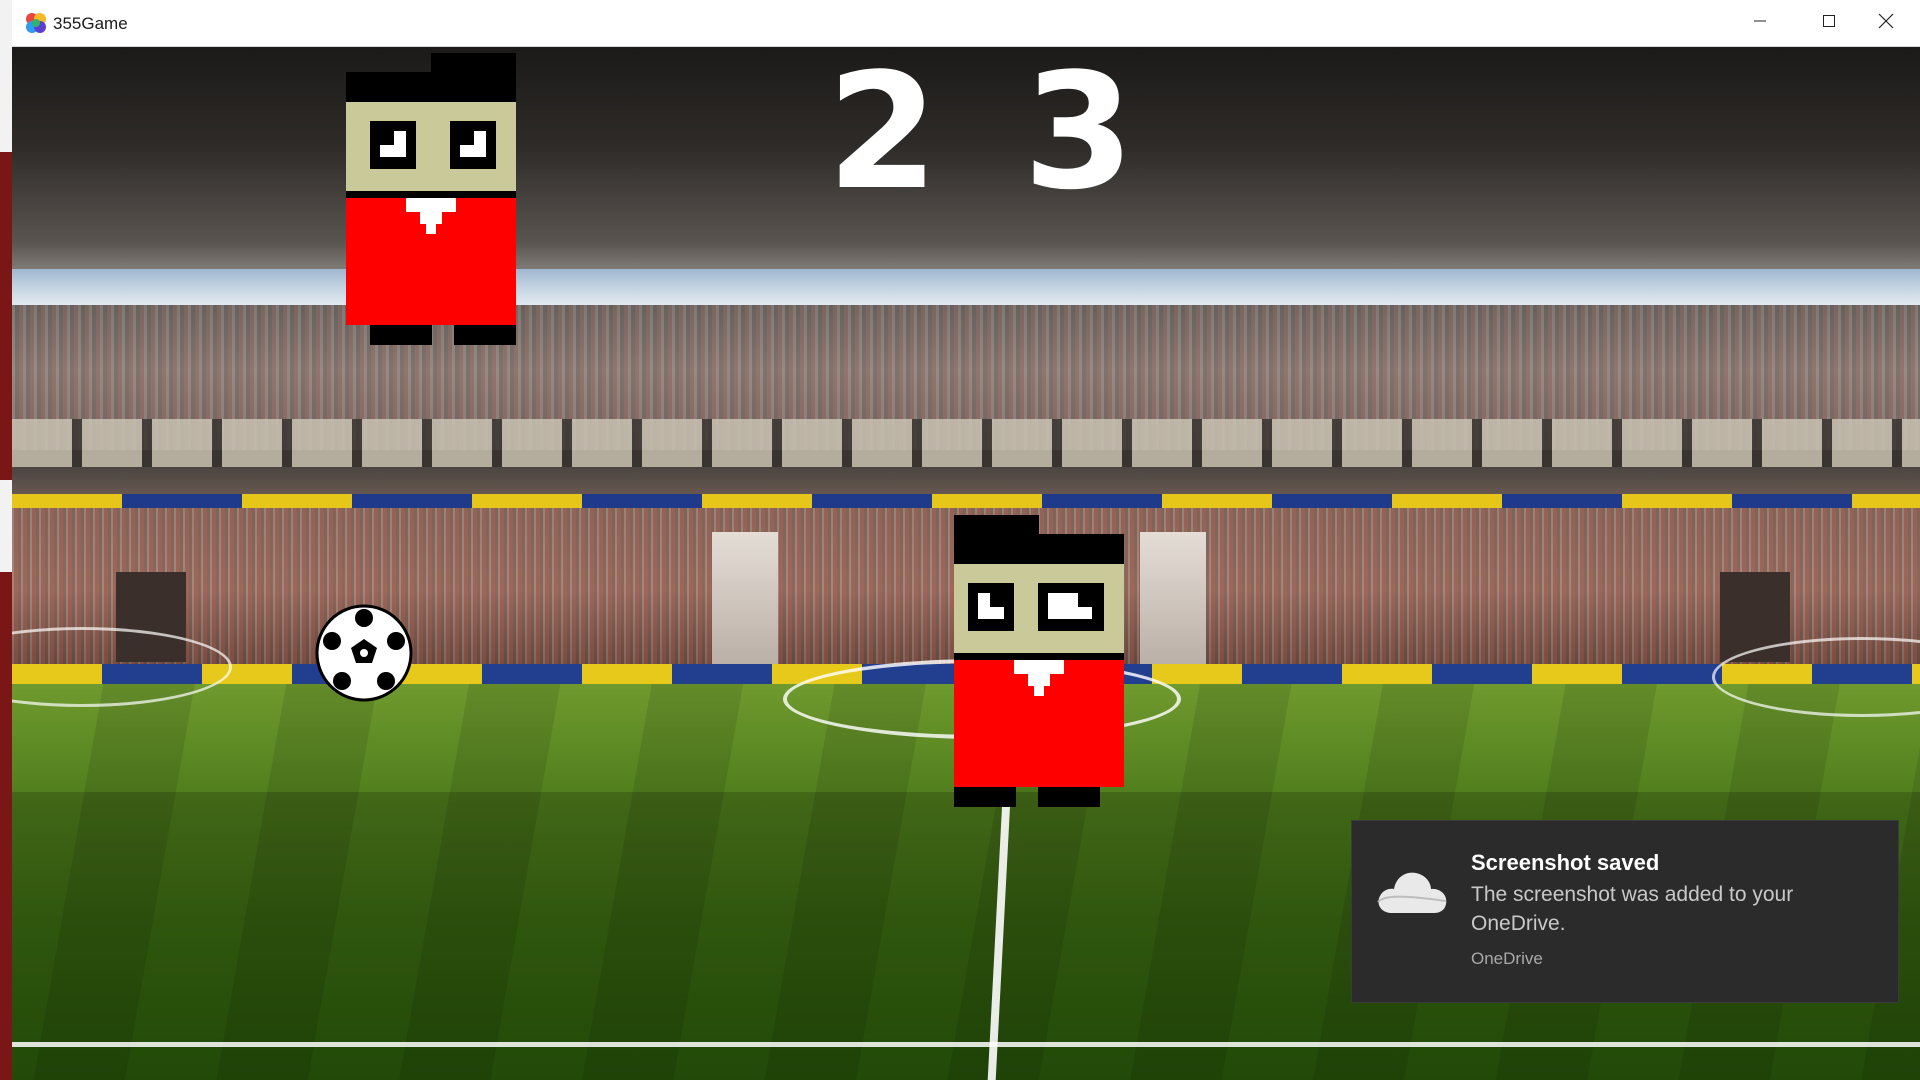 This screenshot has width=1920, height=1080. I want to click on stadium-sky-gap, so click(966, 289).